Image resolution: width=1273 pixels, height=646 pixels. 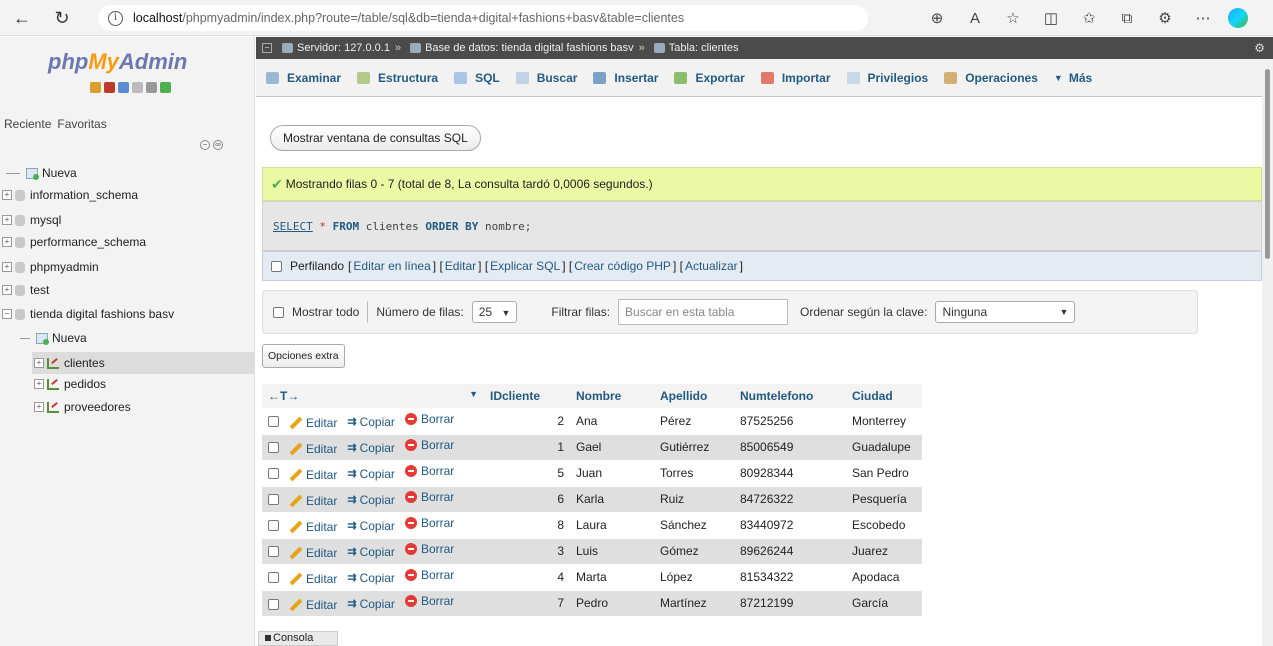 What do you see at coordinates (143, 363) in the screenshot?
I see `tree-item-clientes: + clientes` at bounding box center [143, 363].